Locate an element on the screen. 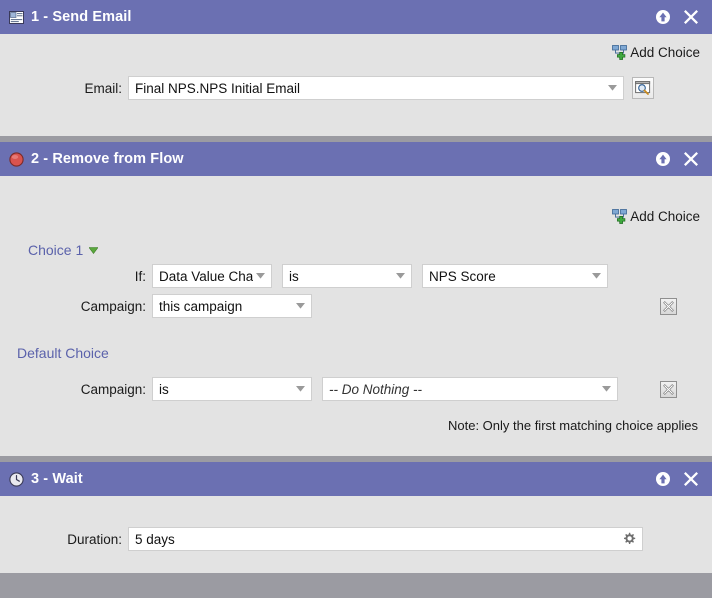 The image size is (712, 598). duration-input: 5 days is located at coordinates (385, 539).